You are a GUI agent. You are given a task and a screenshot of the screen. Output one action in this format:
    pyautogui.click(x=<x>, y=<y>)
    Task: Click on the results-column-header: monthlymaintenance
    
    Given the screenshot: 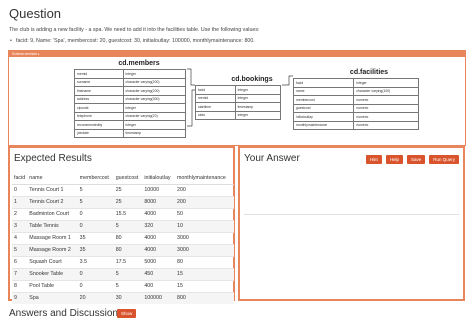 What is the action you would take?
    pyautogui.click(x=204, y=178)
    